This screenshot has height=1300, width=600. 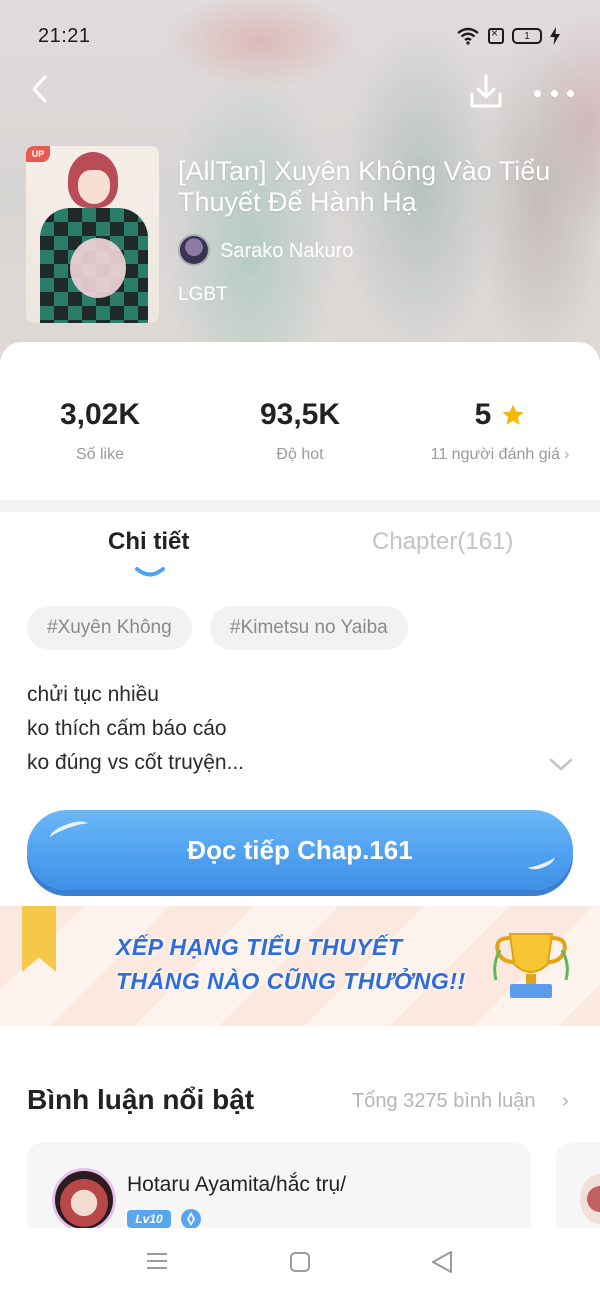 I want to click on rating-value: 5, so click(x=483, y=414).